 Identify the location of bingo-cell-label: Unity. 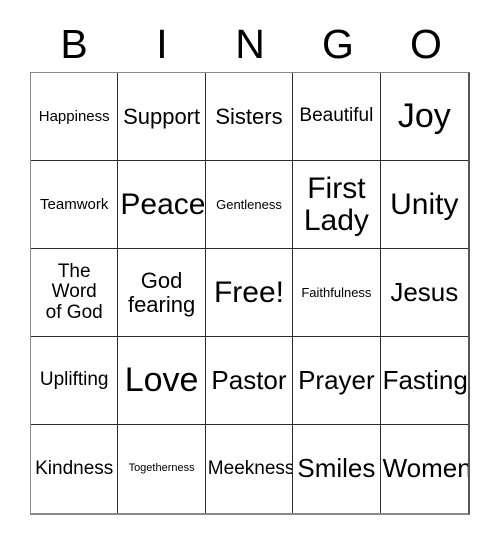
(424, 204).